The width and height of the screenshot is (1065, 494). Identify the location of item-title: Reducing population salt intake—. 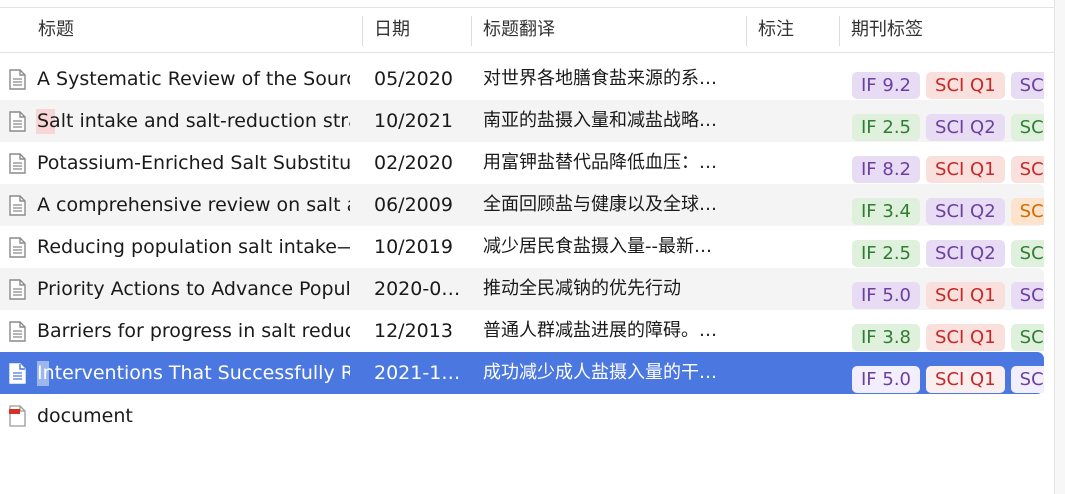
(193, 247).